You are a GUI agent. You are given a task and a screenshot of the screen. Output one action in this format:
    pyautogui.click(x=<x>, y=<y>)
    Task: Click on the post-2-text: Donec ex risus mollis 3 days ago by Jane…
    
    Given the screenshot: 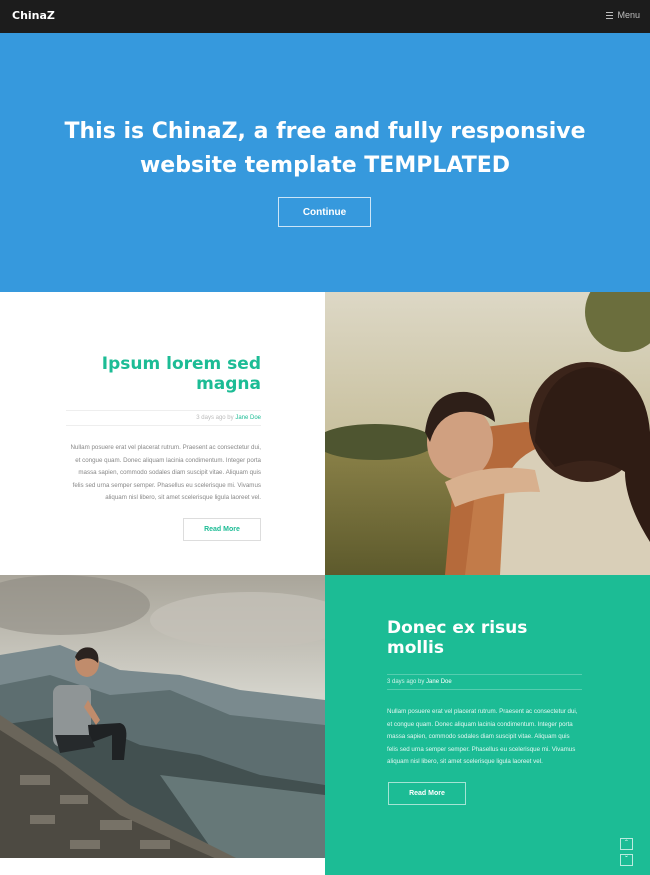 What is the action you would take?
    pyautogui.click(x=484, y=693)
    